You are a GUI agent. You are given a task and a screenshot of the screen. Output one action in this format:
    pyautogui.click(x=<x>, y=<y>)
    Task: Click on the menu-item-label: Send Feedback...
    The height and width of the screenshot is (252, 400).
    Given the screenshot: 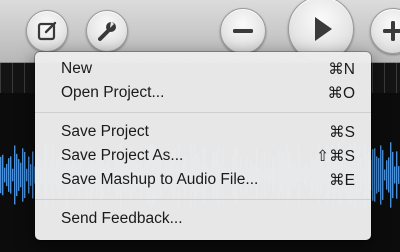 What is the action you would take?
    pyautogui.click(x=122, y=218)
    